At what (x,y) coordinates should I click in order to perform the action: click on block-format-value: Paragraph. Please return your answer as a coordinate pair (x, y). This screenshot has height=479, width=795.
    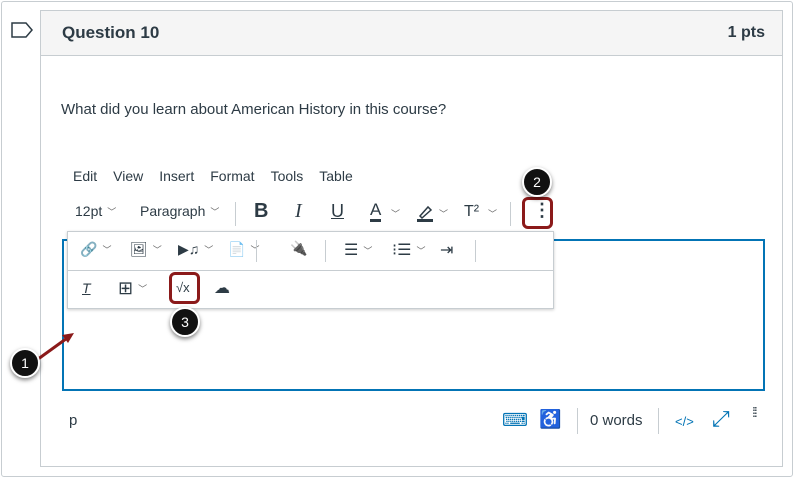
    Looking at the image, I should click on (173, 211).